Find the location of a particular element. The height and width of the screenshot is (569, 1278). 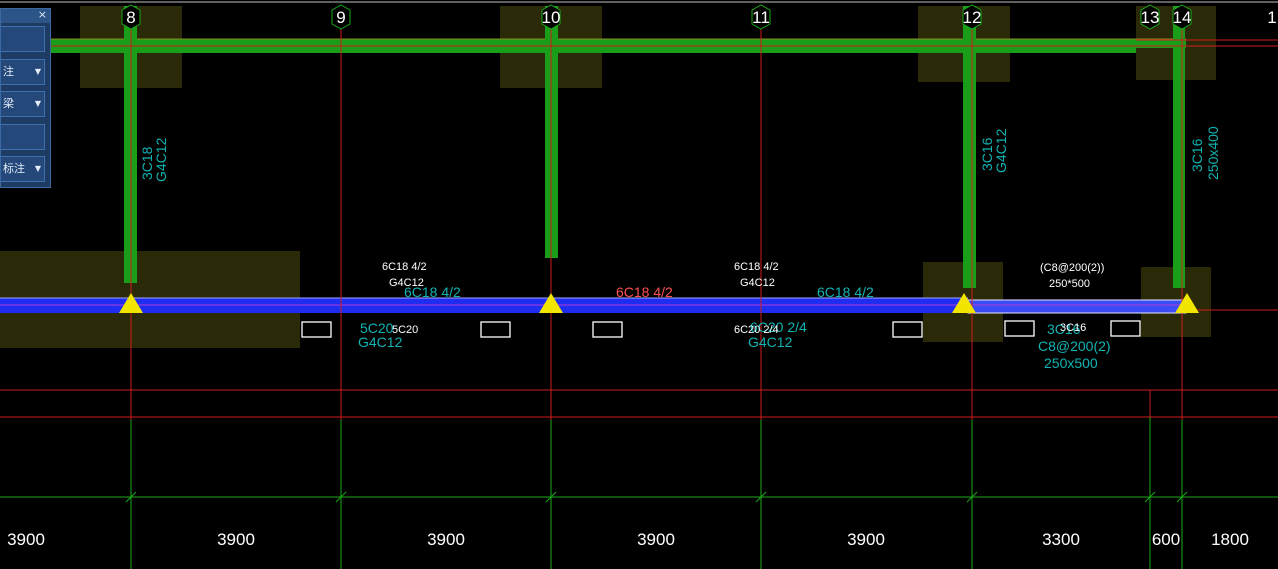

panel-dropdown-label: 标注 is located at coordinates (14, 168).